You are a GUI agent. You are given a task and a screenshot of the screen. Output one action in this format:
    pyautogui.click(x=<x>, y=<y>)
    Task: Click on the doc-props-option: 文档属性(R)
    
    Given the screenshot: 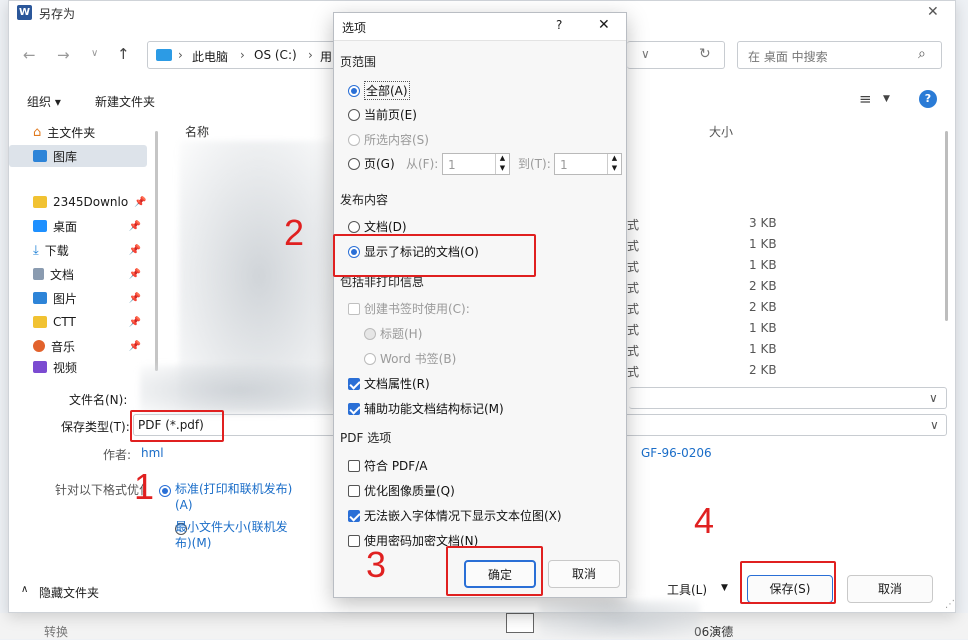 What is the action you would take?
    pyautogui.click(x=389, y=383)
    